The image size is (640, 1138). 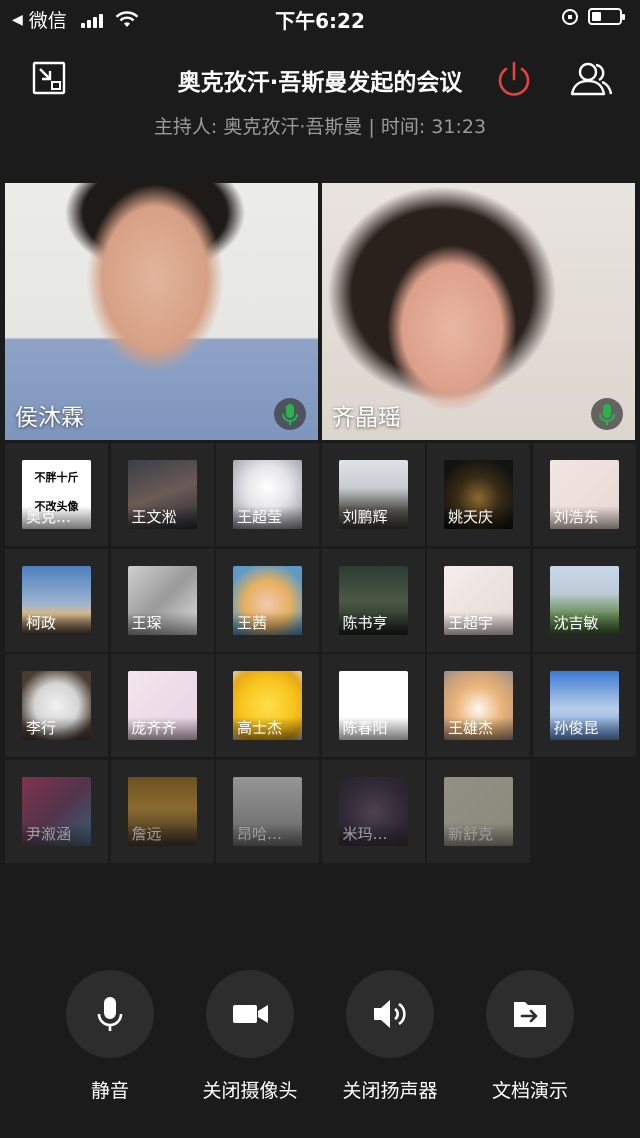 I want to click on battery-fill, so click(x=596, y=16).